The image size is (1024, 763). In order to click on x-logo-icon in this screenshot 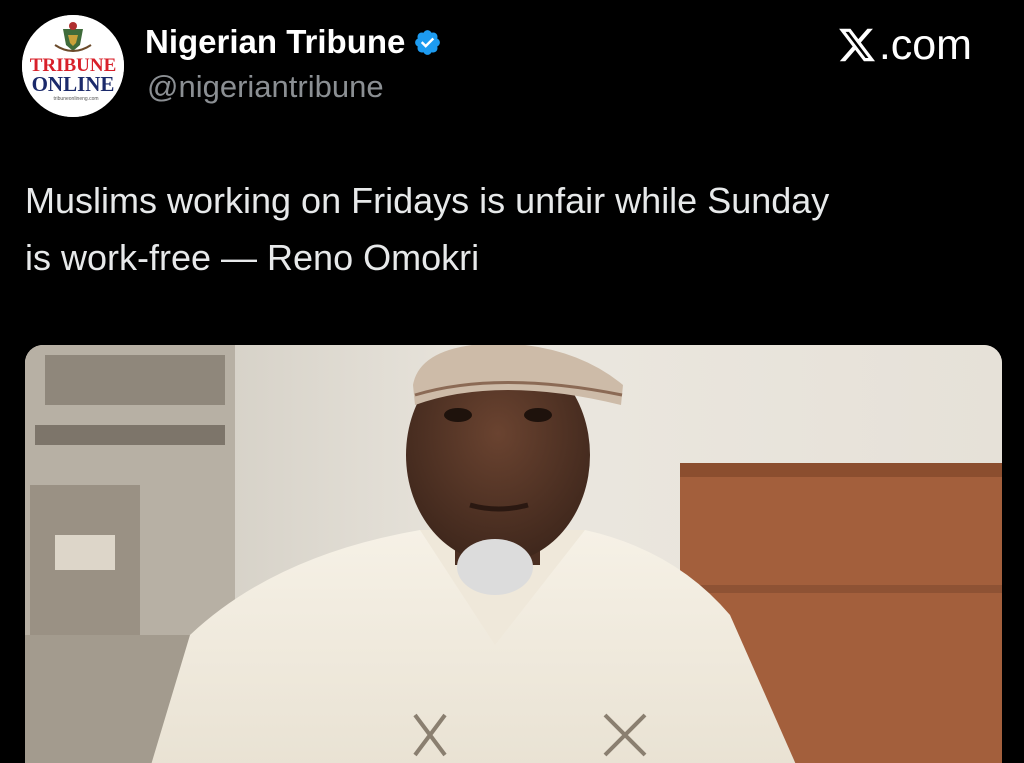, I will do `click(857, 45)`.